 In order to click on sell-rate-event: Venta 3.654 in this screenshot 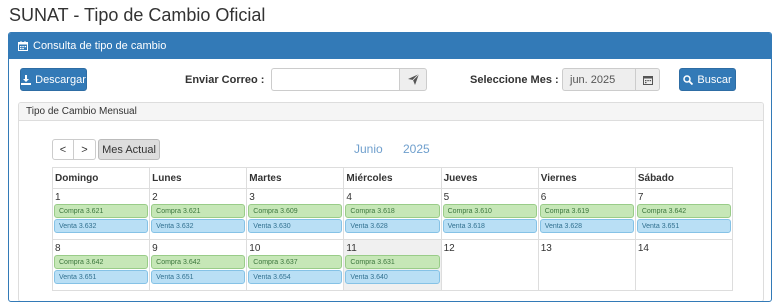, I will do `click(295, 277)`.